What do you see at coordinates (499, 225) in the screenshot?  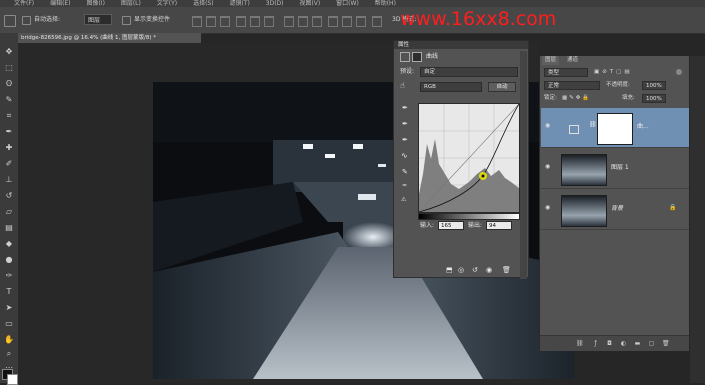 I see `output-field: 94` at bounding box center [499, 225].